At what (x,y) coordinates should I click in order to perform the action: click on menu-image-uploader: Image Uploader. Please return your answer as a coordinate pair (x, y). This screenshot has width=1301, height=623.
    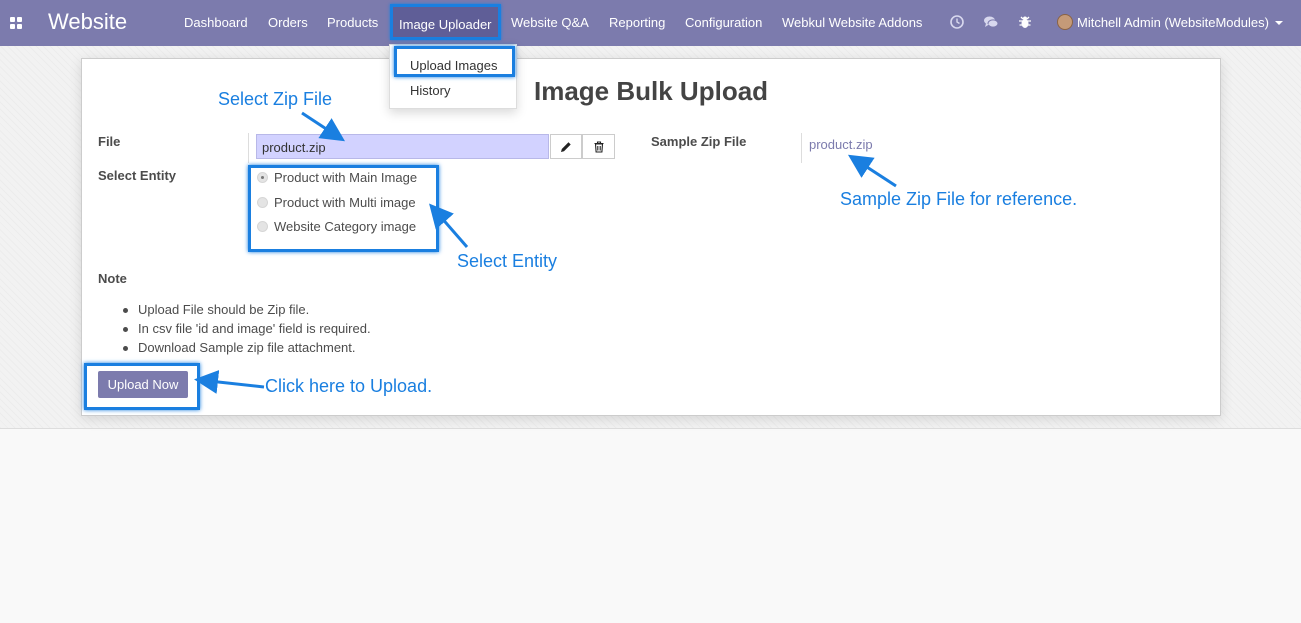
    Looking at the image, I should click on (445, 22).